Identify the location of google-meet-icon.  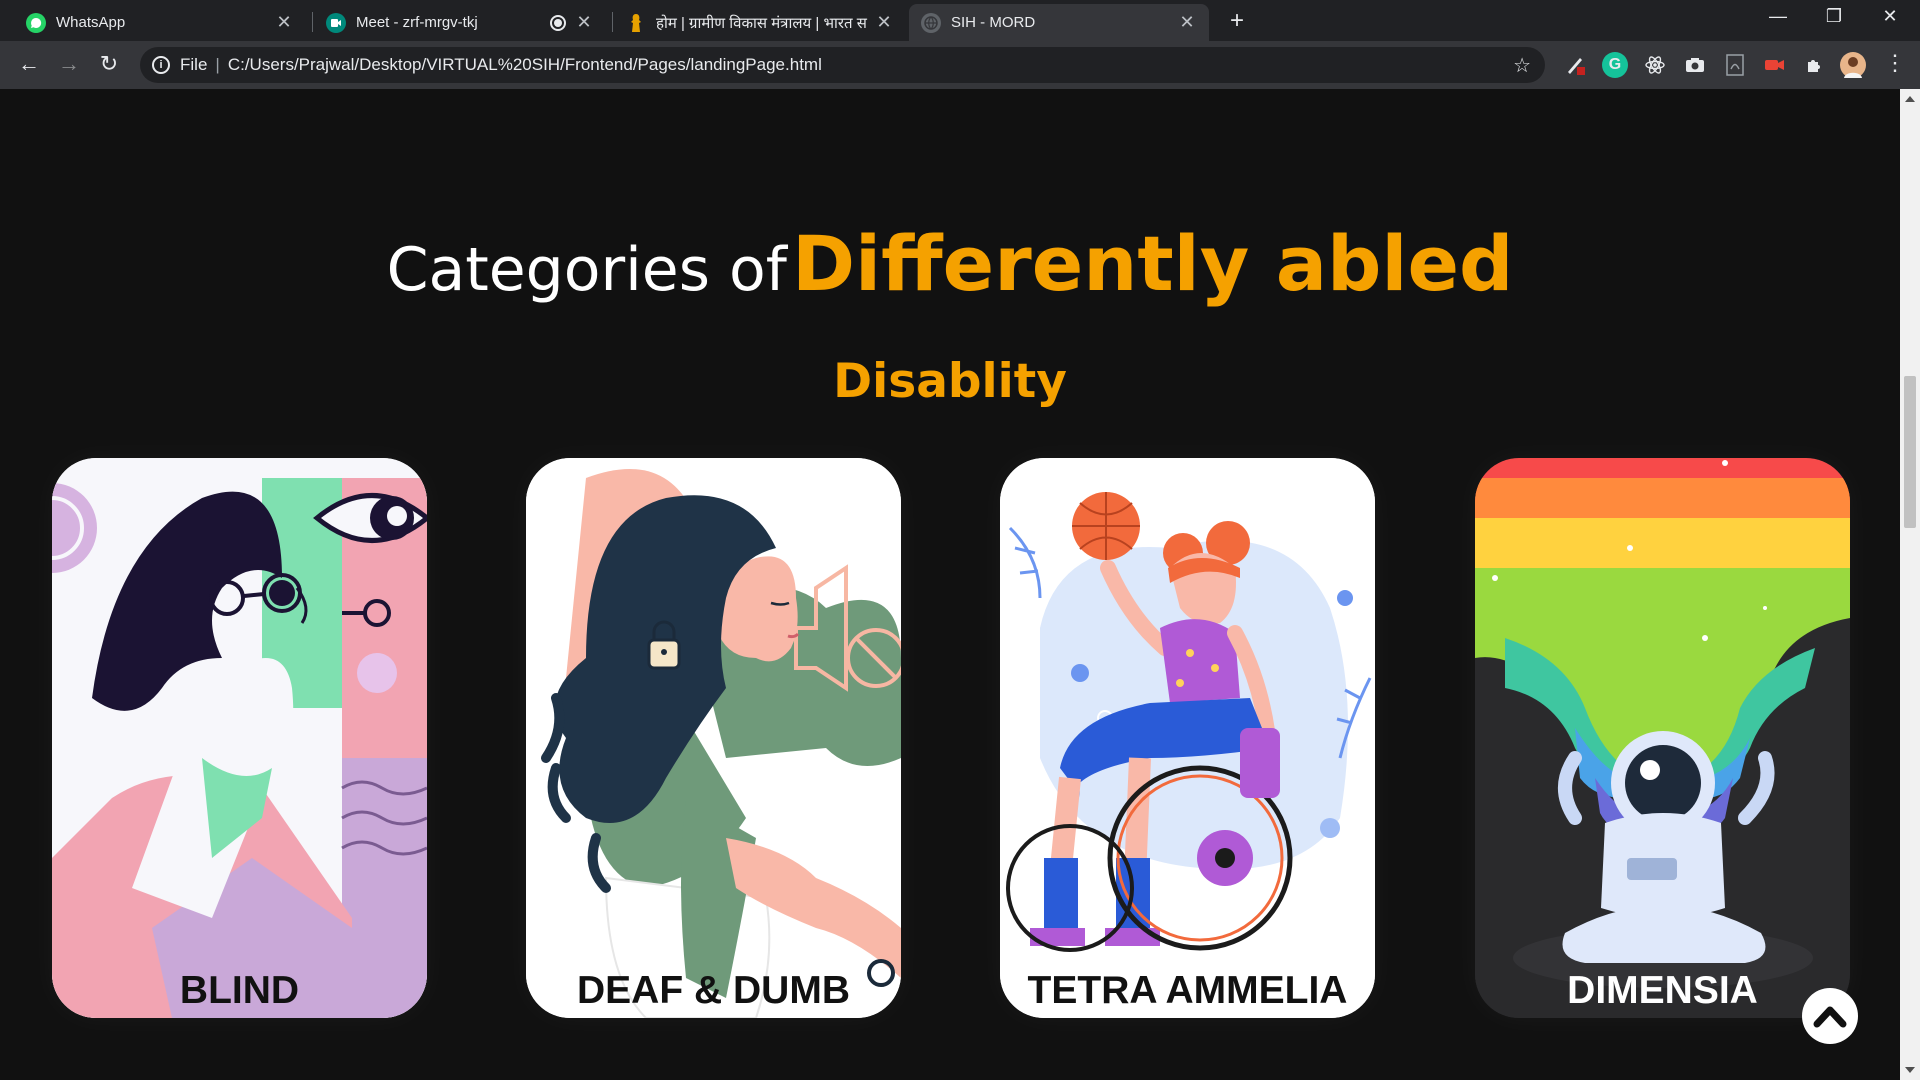
(336, 22).